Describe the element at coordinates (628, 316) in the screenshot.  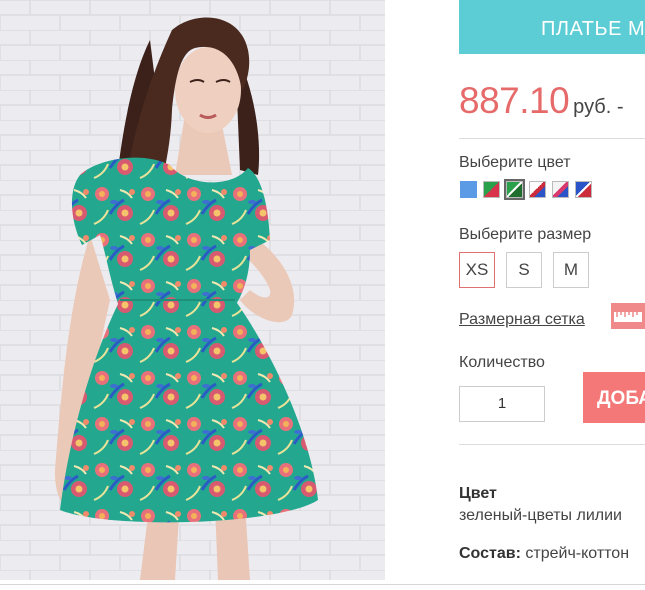
I see `ruler-icon` at that location.